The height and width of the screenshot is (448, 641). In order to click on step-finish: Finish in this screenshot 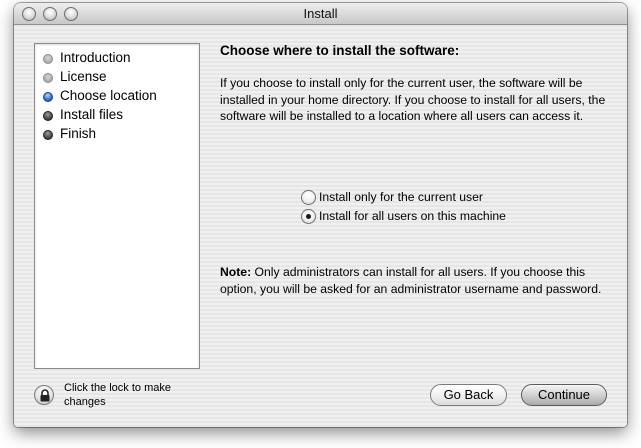, I will do `click(117, 135)`.